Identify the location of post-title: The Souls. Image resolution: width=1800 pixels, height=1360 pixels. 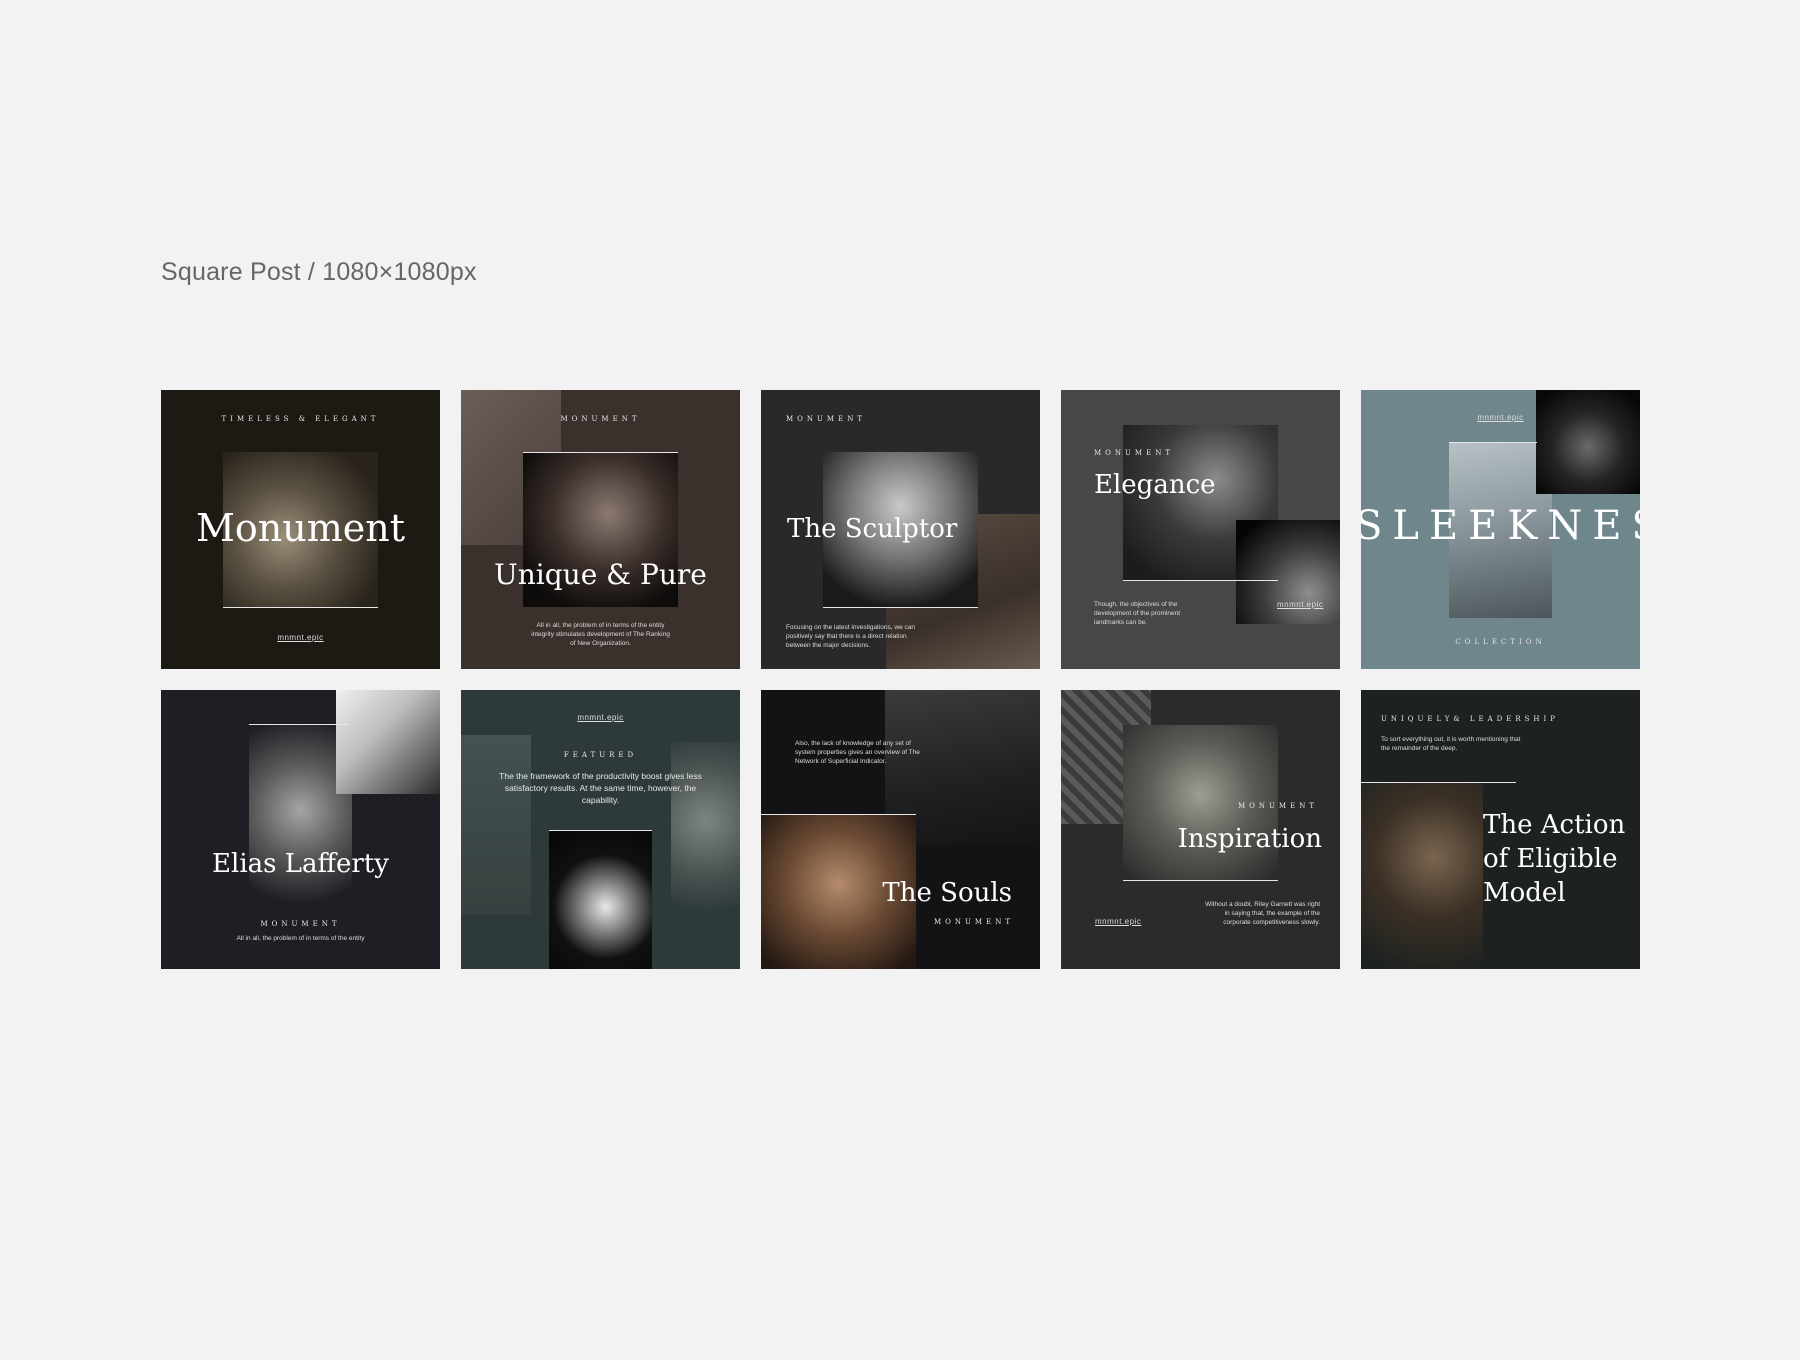
(947, 893).